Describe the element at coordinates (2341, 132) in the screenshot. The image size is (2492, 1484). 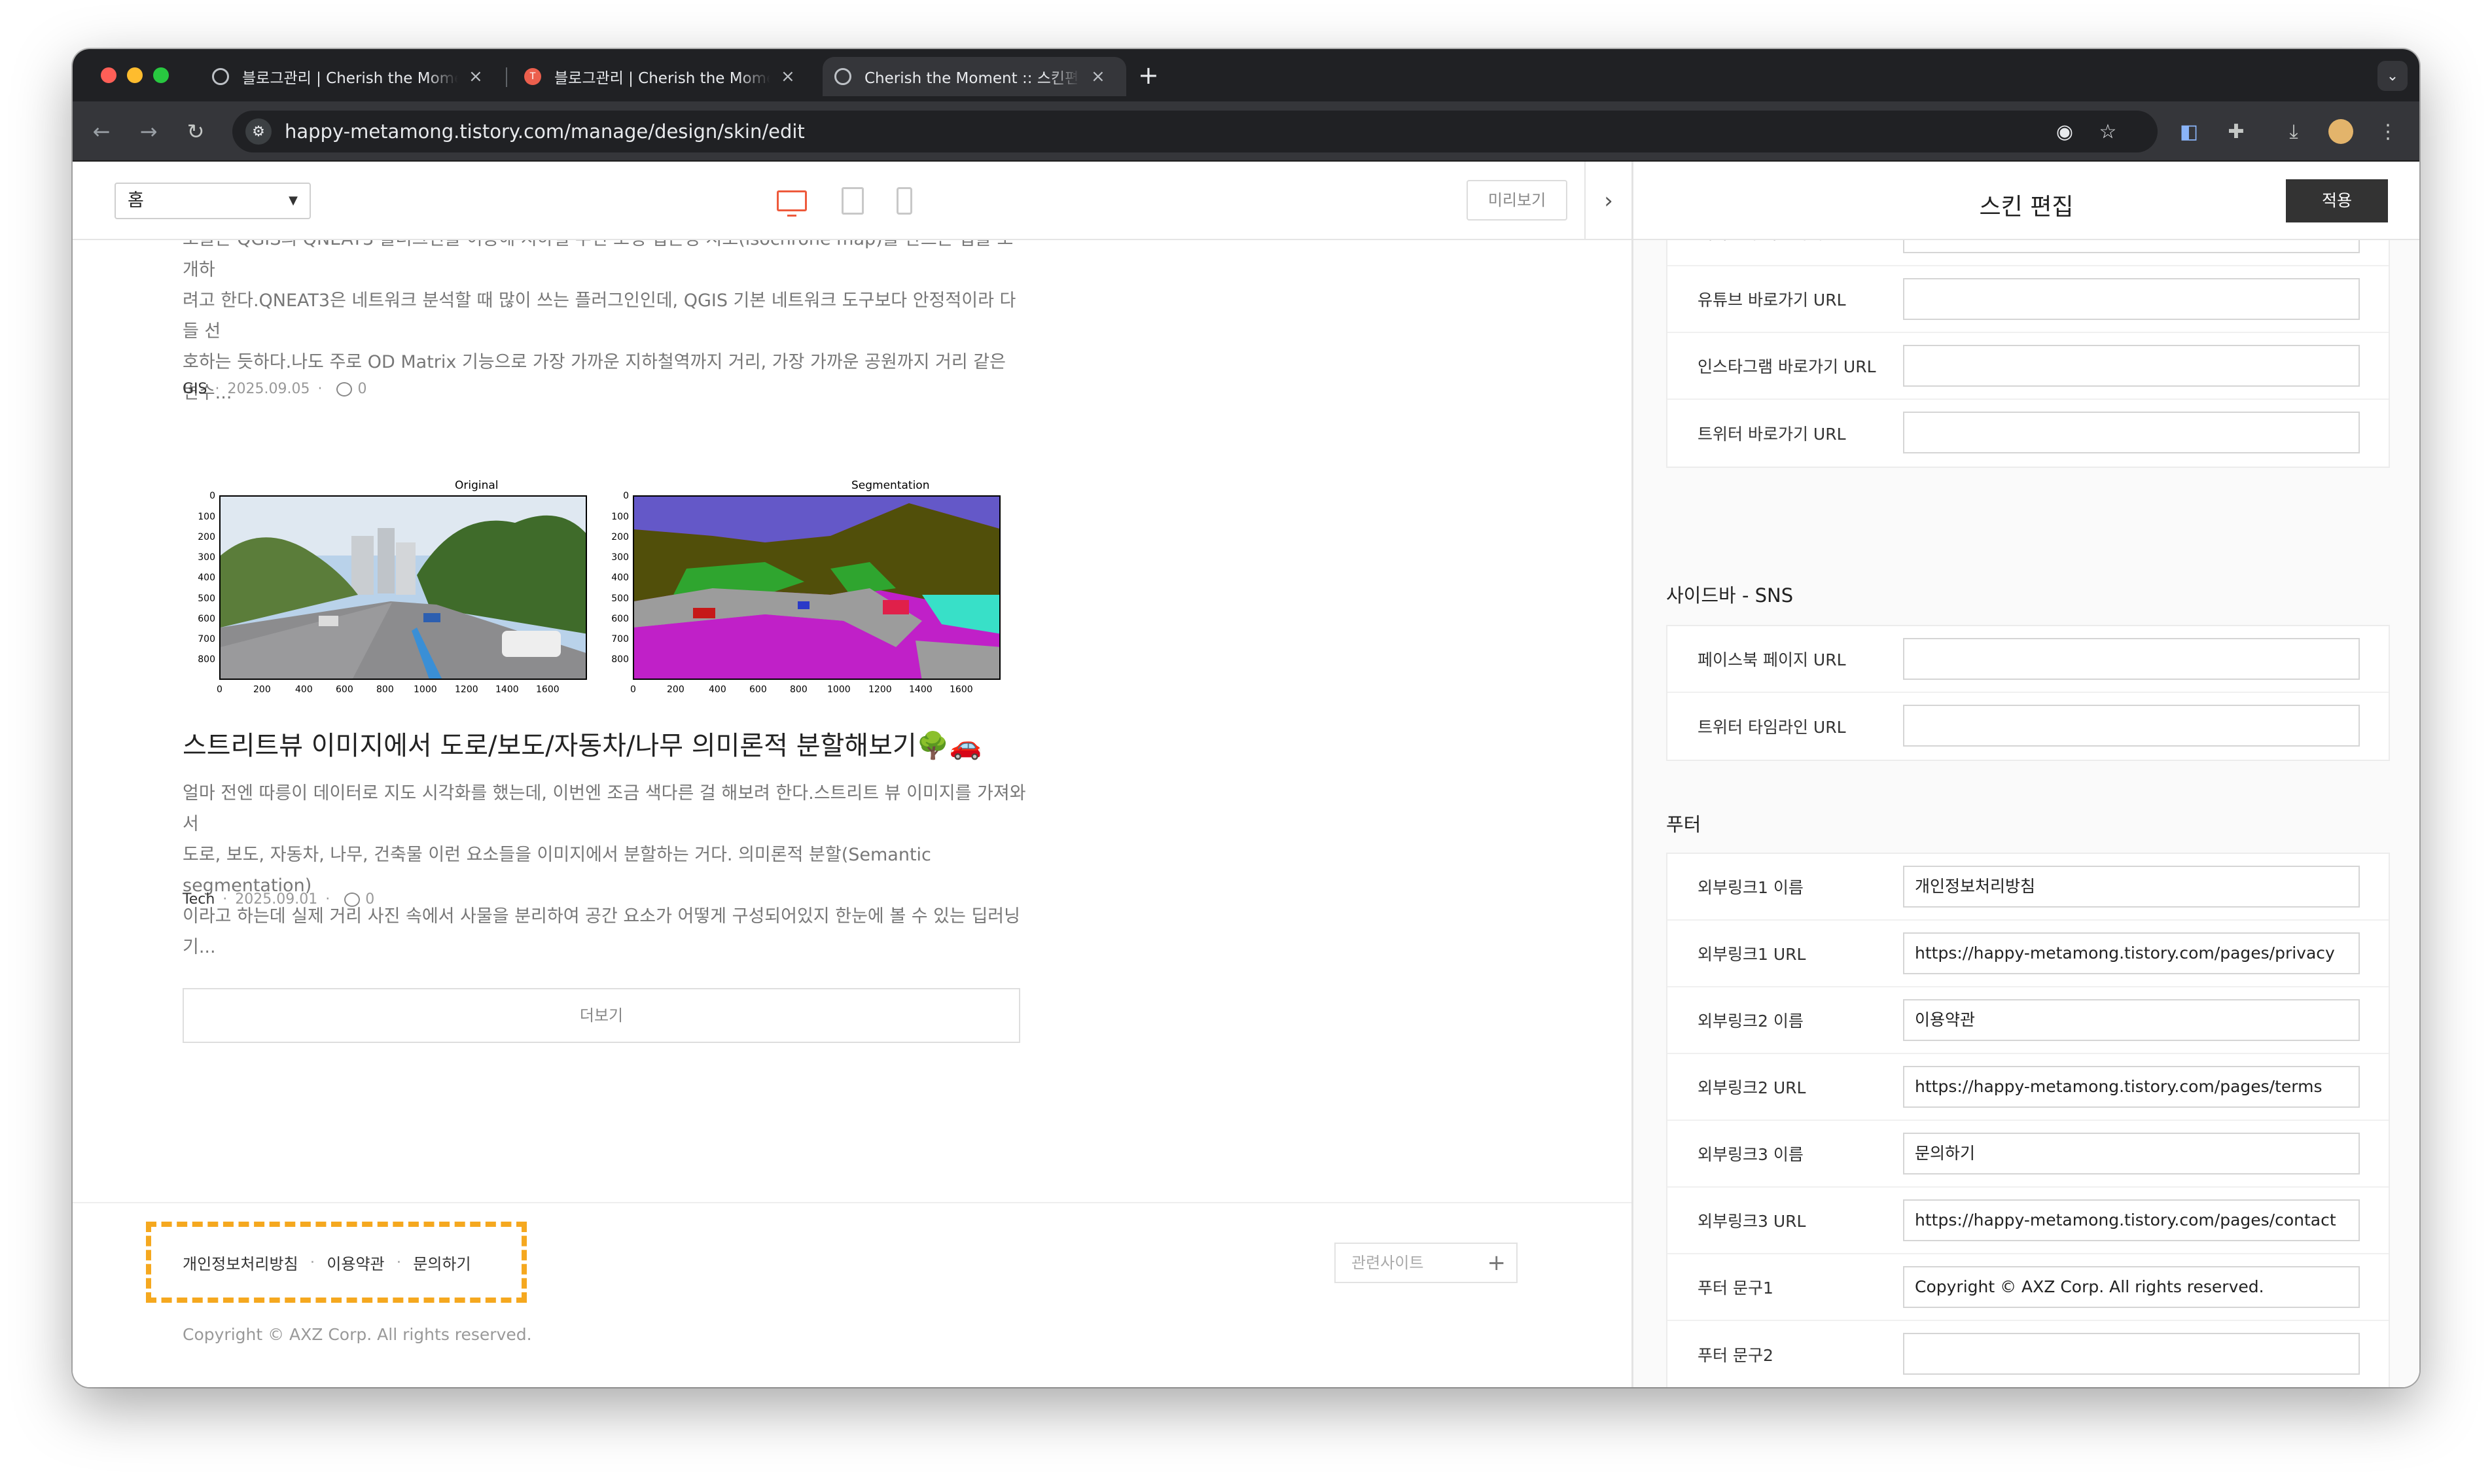
I see `profile-avatar-icon` at that location.